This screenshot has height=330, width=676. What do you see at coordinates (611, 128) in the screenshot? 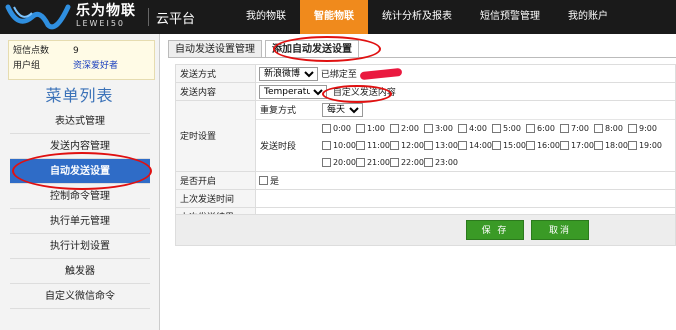
I see `hour-checkbox: 8:00` at bounding box center [611, 128].